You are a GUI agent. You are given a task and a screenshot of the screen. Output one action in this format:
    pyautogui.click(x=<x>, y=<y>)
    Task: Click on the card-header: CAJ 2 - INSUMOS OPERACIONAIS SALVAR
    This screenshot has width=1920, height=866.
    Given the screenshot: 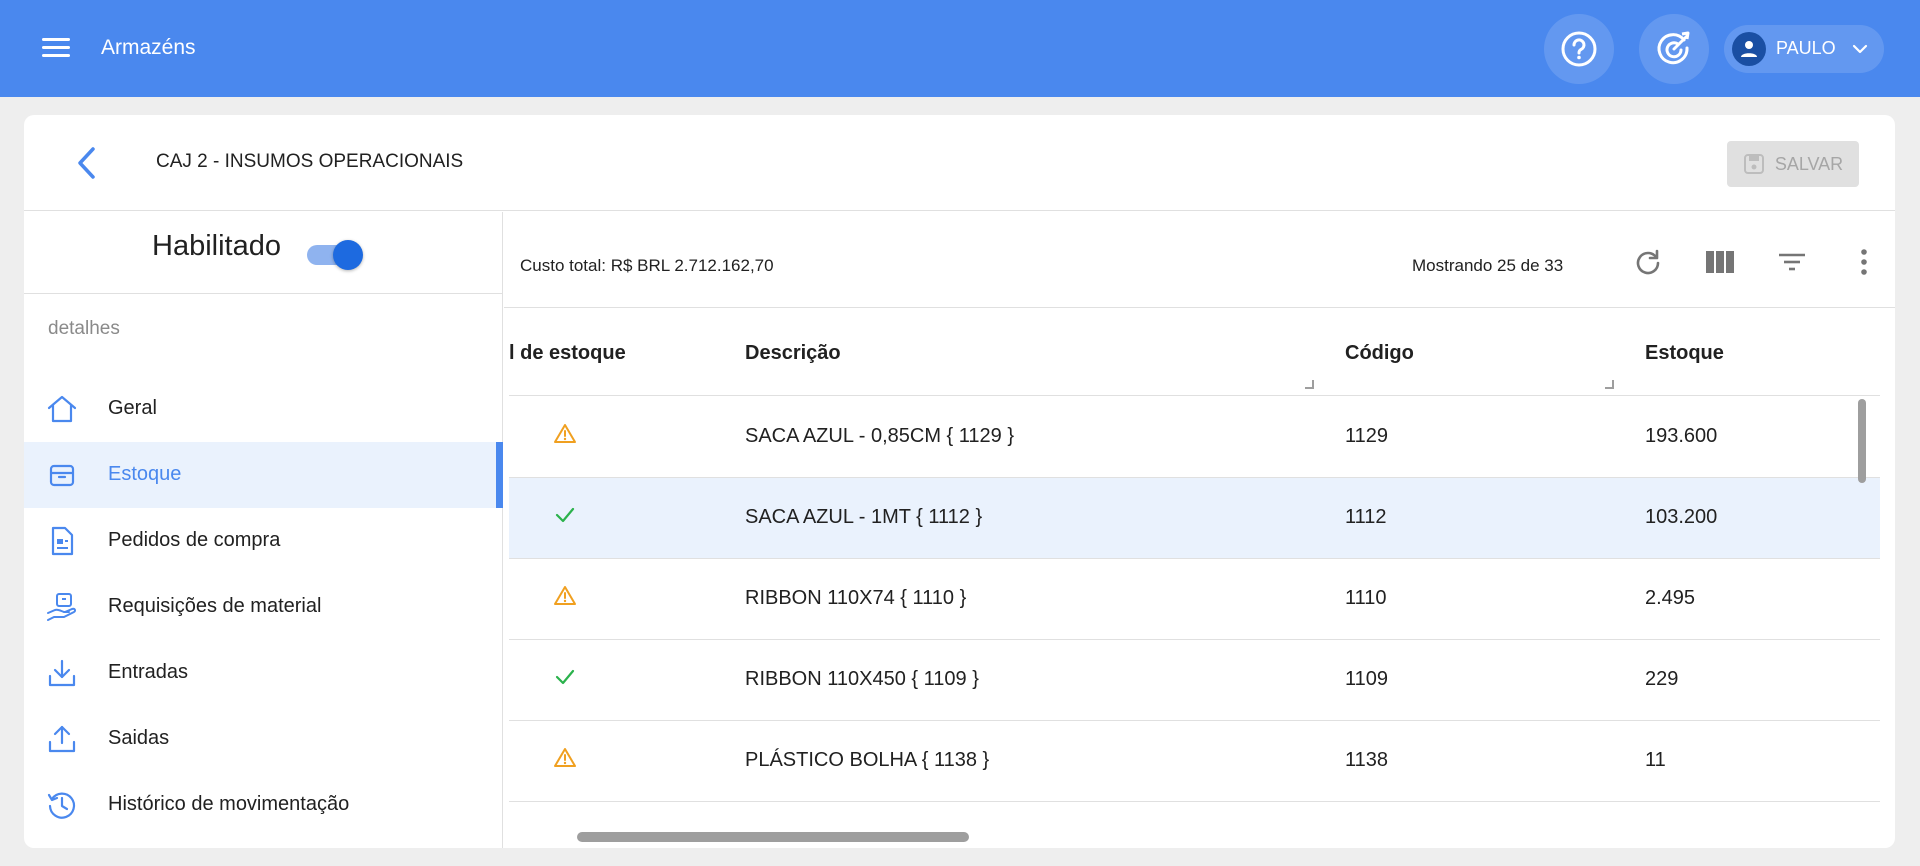 What is the action you would take?
    pyautogui.click(x=959, y=163)
    